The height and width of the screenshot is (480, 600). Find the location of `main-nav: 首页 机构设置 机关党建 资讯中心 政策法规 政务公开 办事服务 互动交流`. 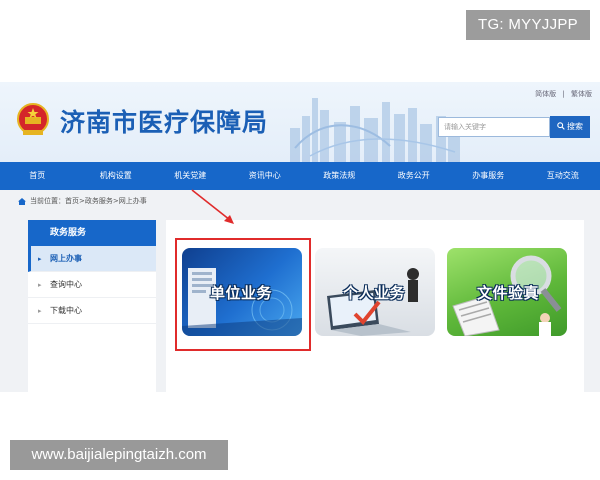

main-nav: 首页 机构设置 机关党建 资讯中心 政策法规 政务公开 办事服务 互动交流 is located at coordinates (300, 176).